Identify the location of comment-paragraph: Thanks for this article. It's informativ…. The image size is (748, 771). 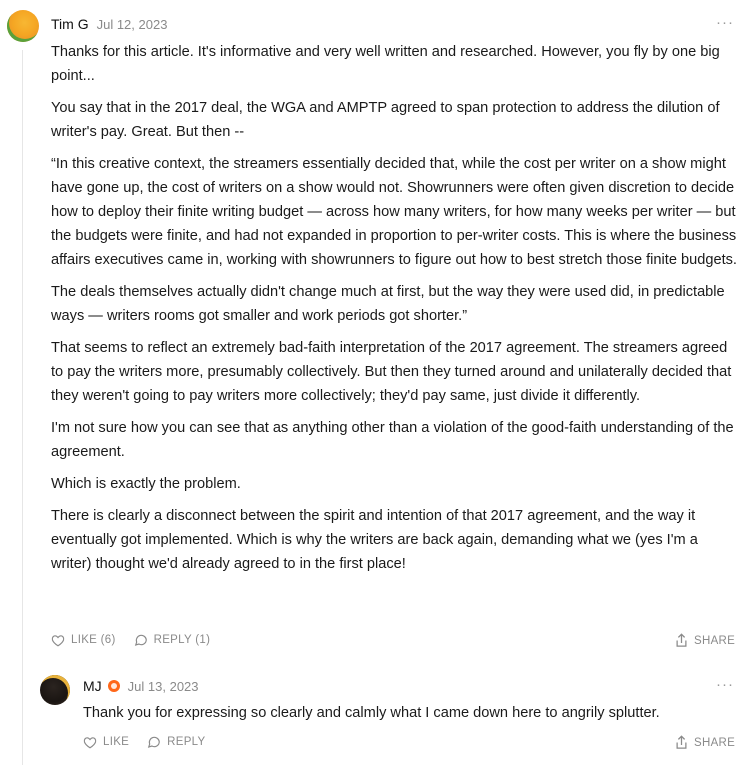
(385, 64).